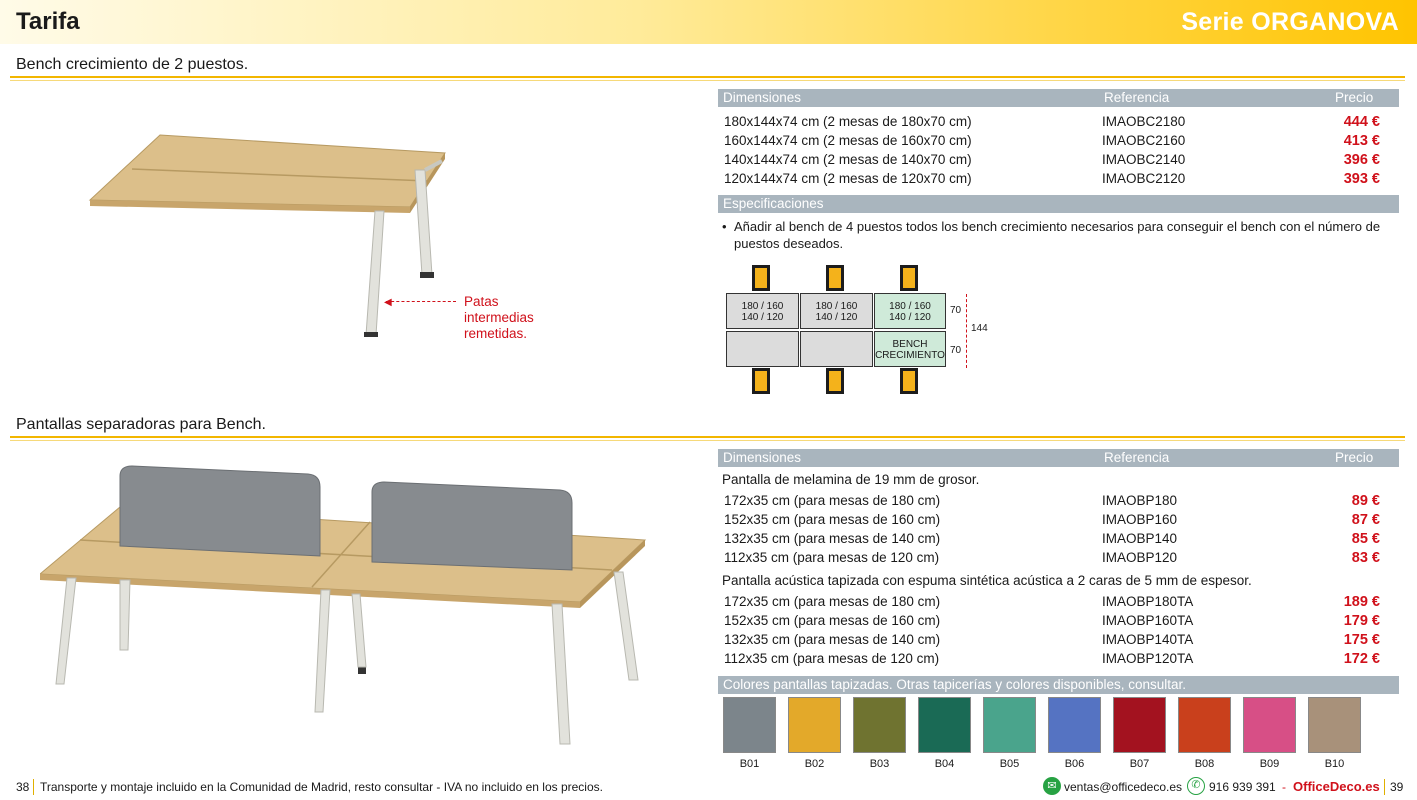 Image resolution: width=1417 pixels, height=800 pixels. What do you see at coordinates (48, 21) in the screenshot?
I see `page-title: Tarifa` at bounding box center [48, 21].